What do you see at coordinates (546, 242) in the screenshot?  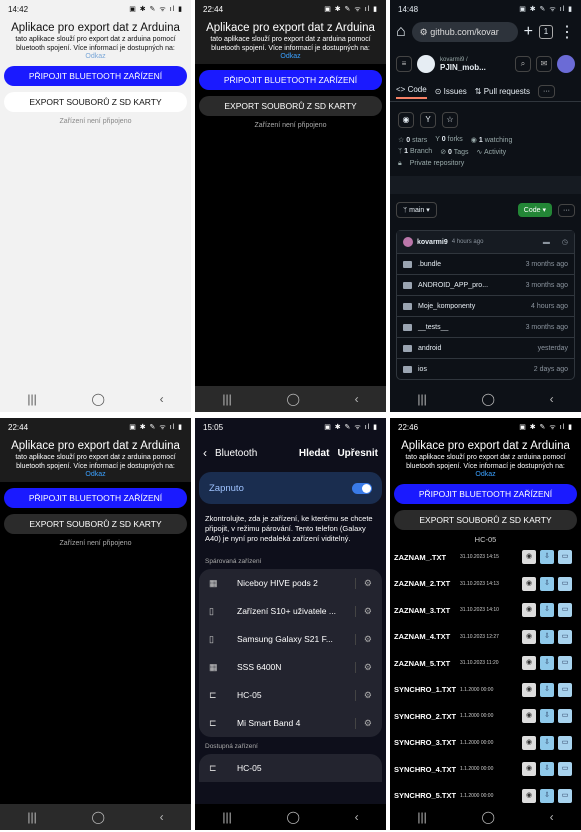 I see `commit-message-icon: ▬` at bounding box center [546, 242].